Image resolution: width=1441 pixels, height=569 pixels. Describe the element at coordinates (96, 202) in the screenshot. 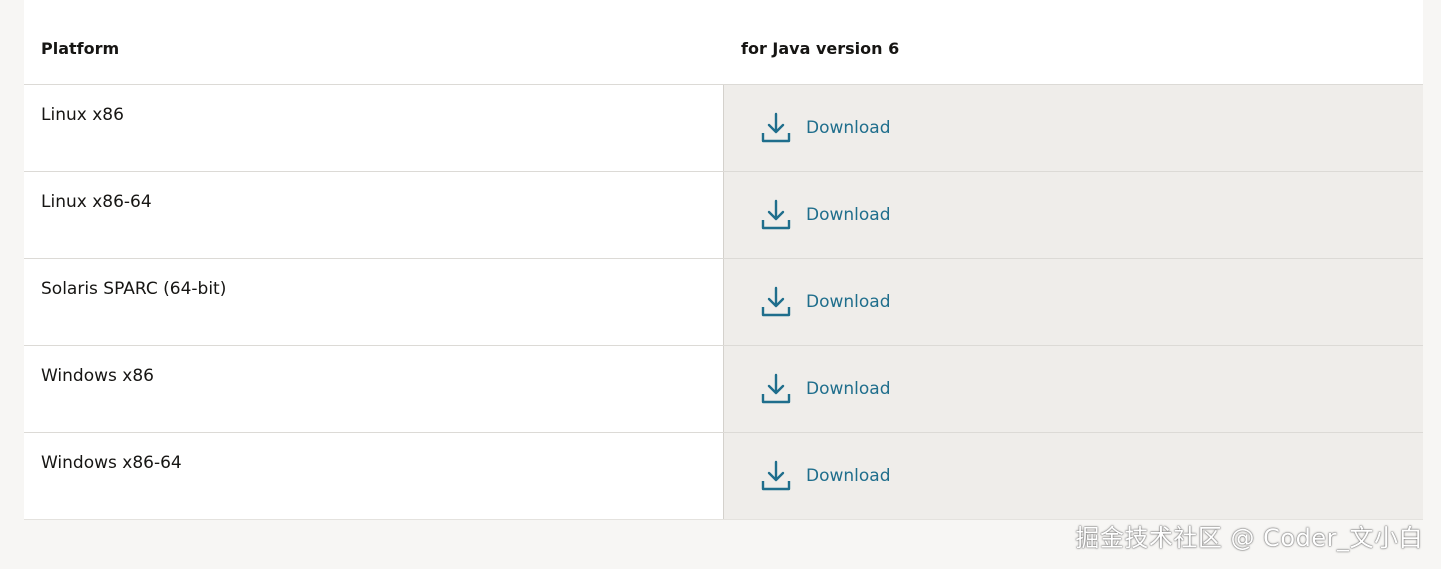

I see `platform-label: Linux x86-64` at that location.